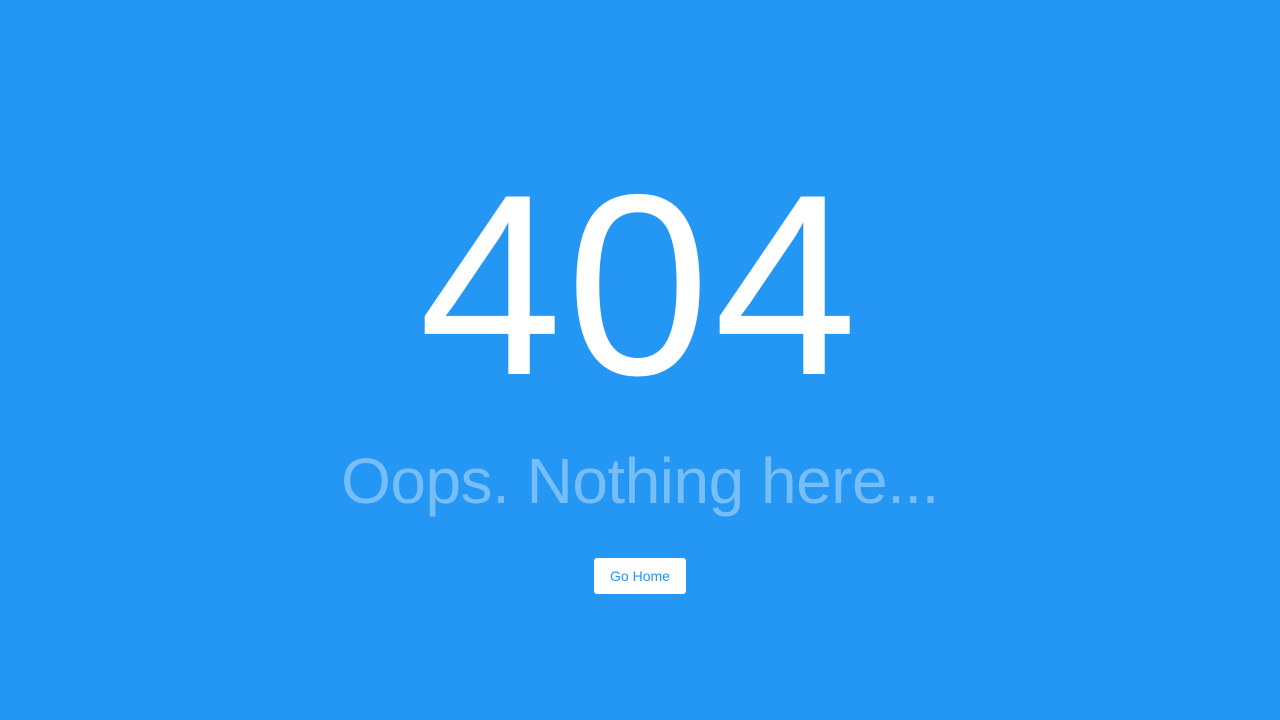  Describe the element at coordinates (640, 576) in the screenshot. I see `go-home-button: Go Home` at that location.